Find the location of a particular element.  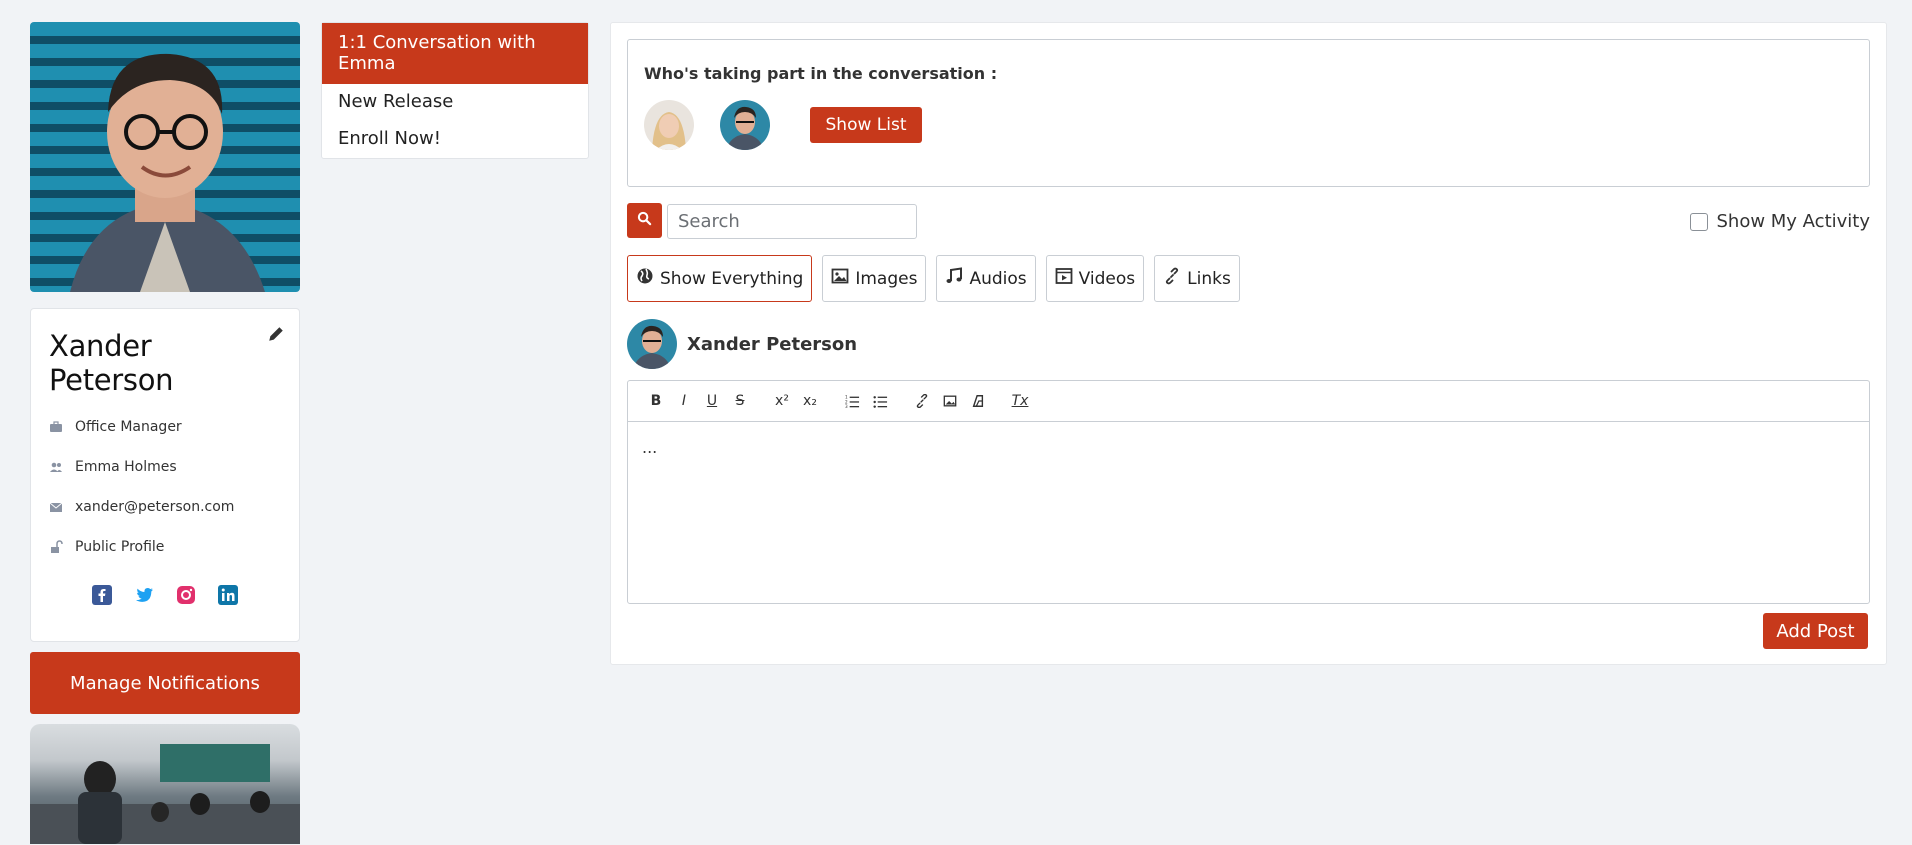

manage-notifications-button: Manage Notifications is located at coordinates (165, 683).